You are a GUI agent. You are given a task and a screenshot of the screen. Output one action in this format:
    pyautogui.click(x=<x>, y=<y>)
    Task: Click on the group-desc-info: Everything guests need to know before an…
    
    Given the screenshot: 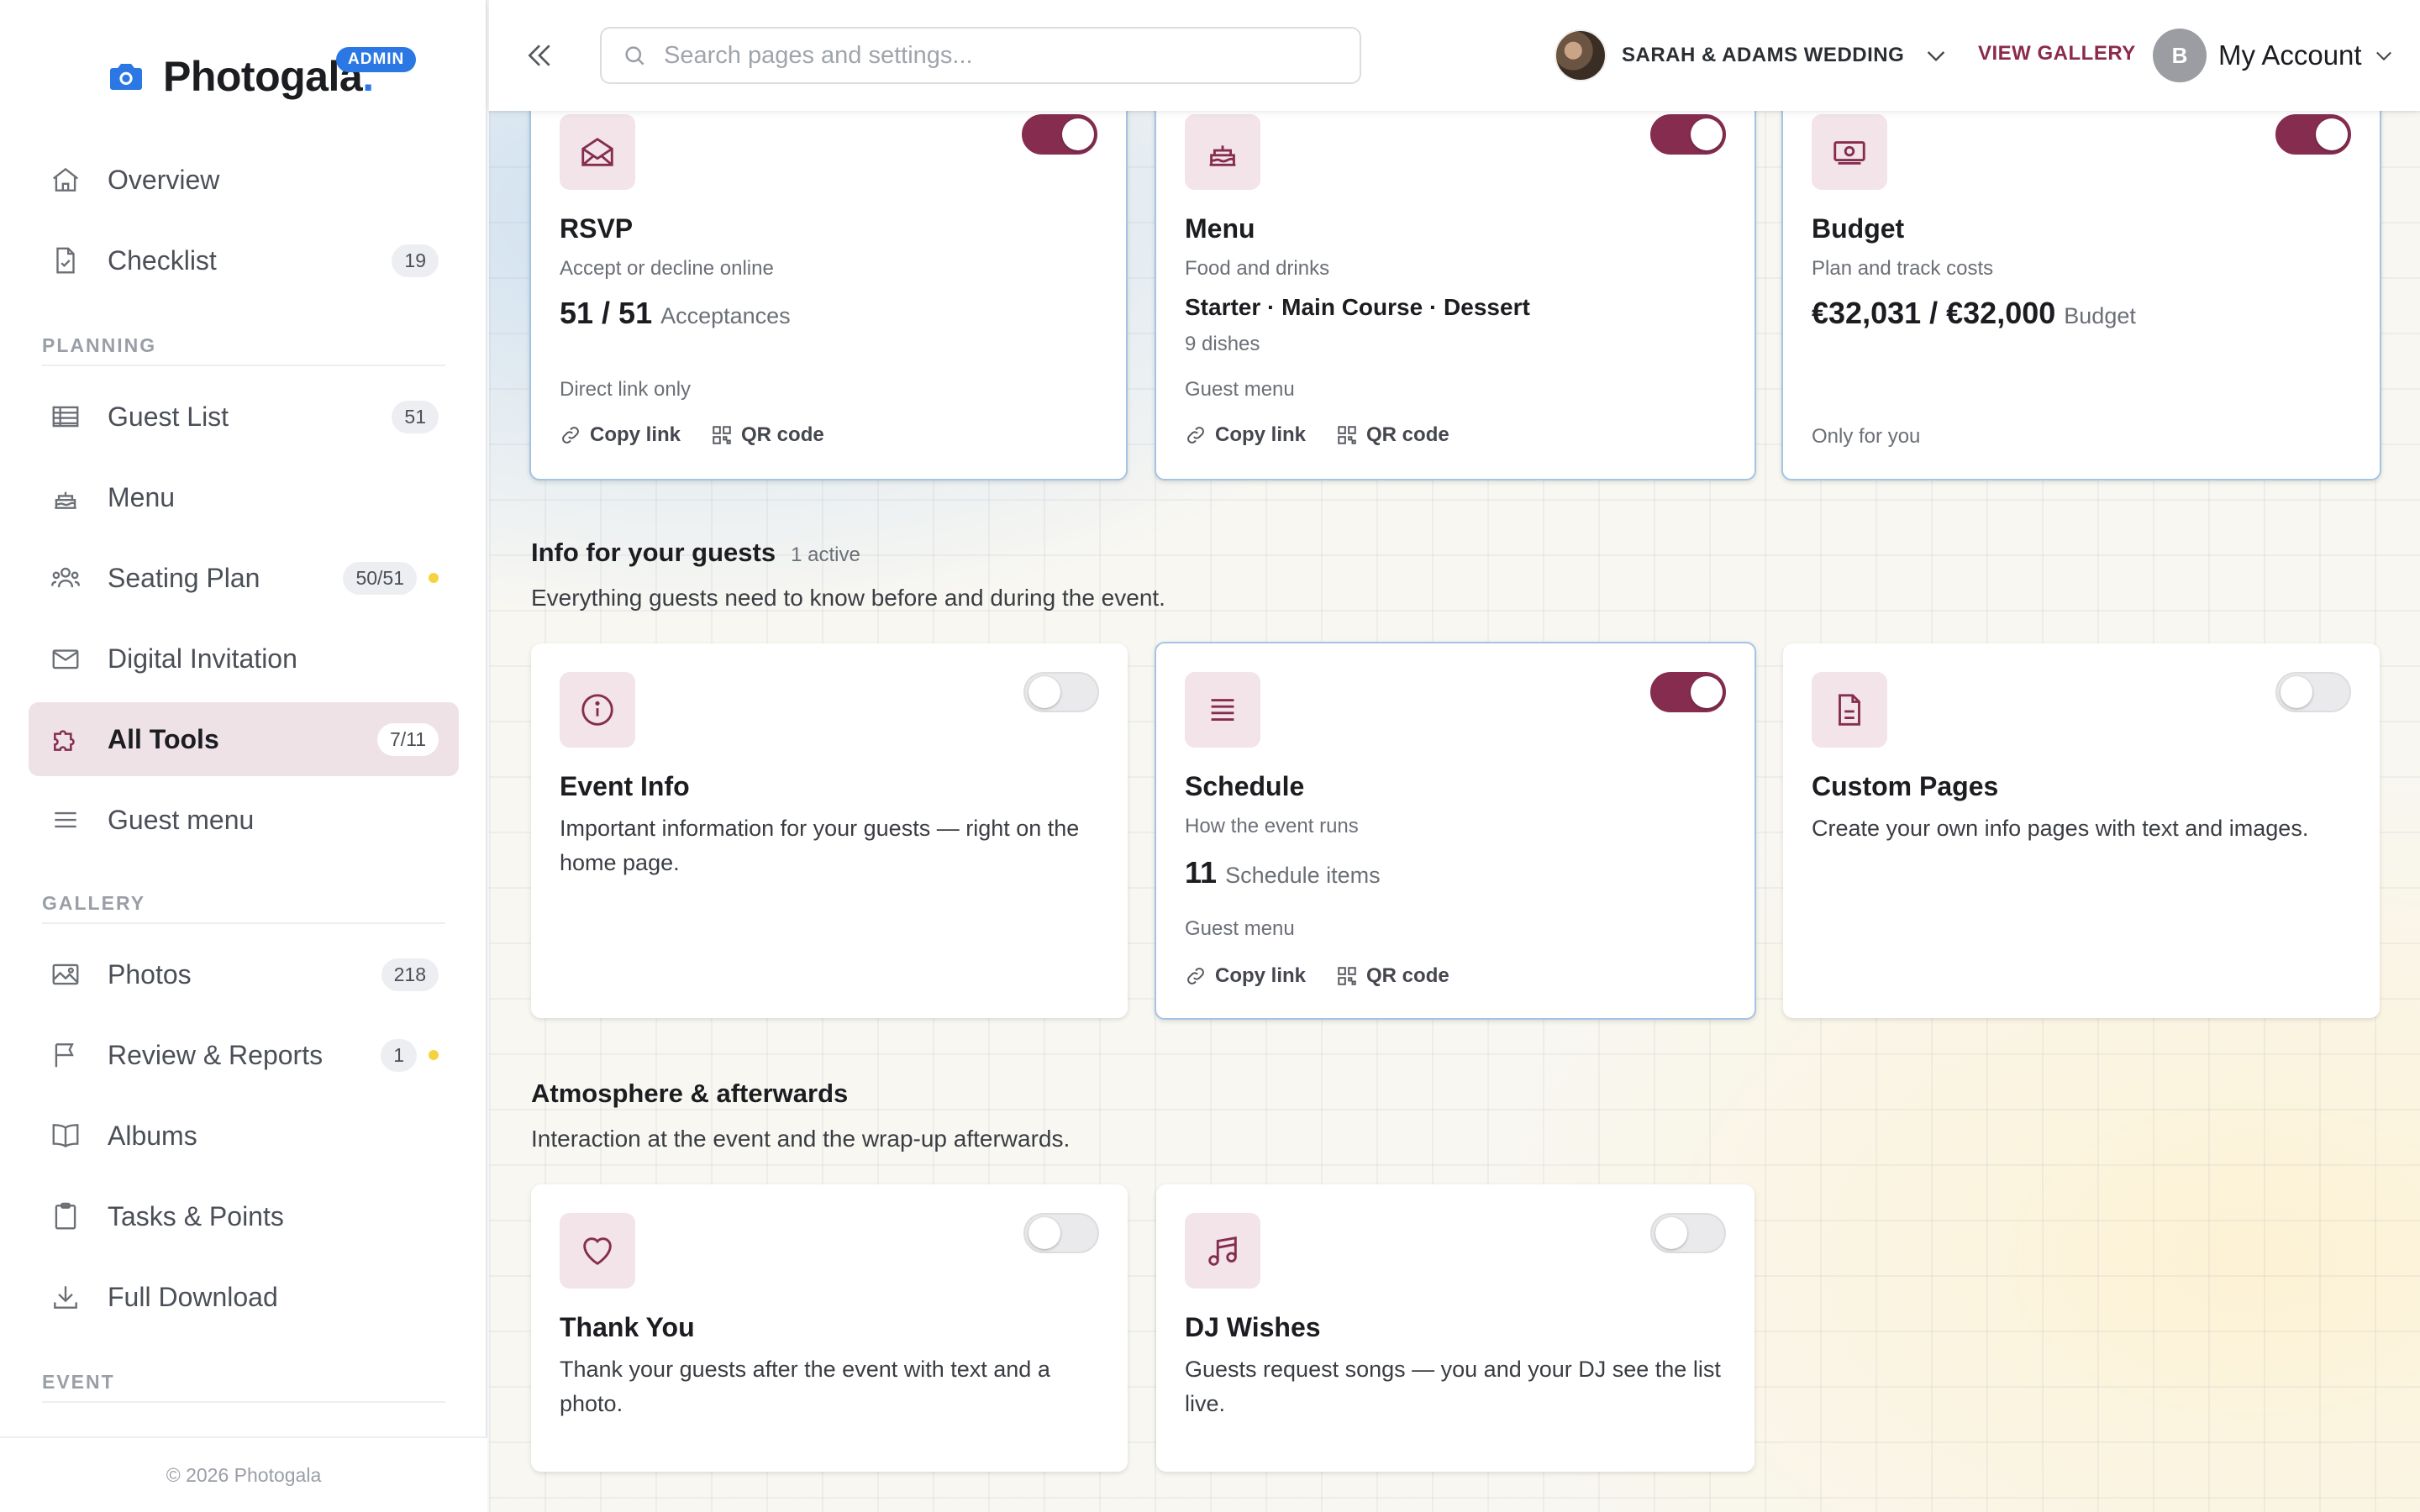 What is the action you would take?
    pyautogui.click(x=848, y=598)
    